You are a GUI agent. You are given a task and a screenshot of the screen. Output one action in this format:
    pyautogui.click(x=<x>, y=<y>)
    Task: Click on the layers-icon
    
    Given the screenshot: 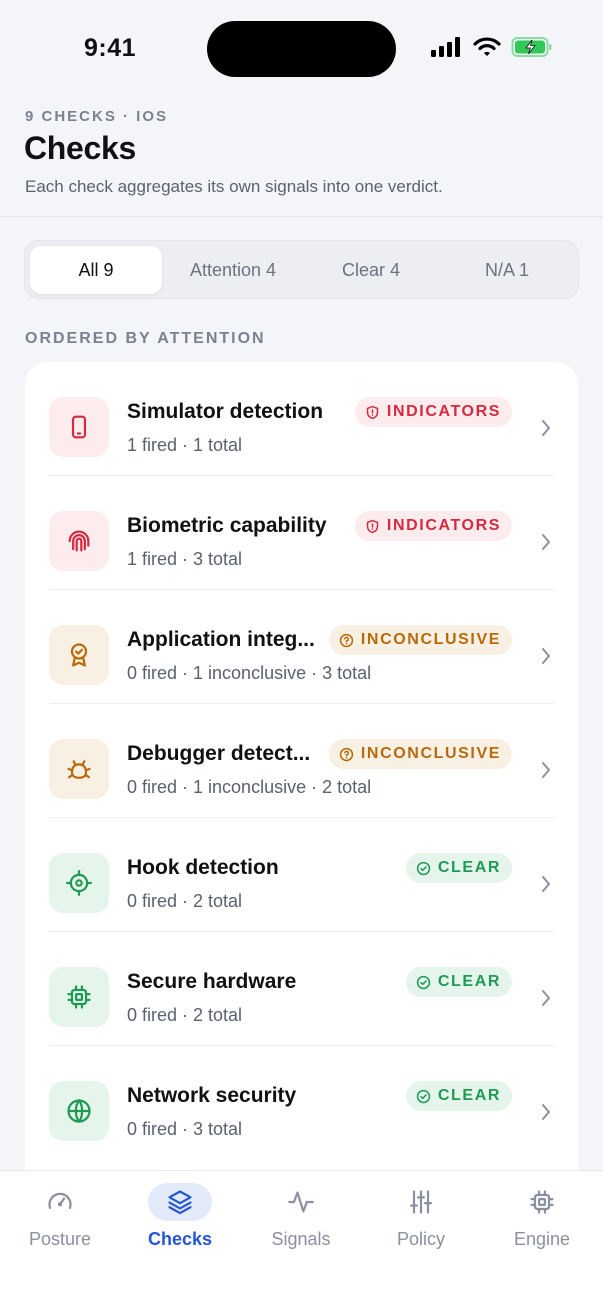 What is the action you would take?
    pyautogui.click(x=180, y=1202)
    